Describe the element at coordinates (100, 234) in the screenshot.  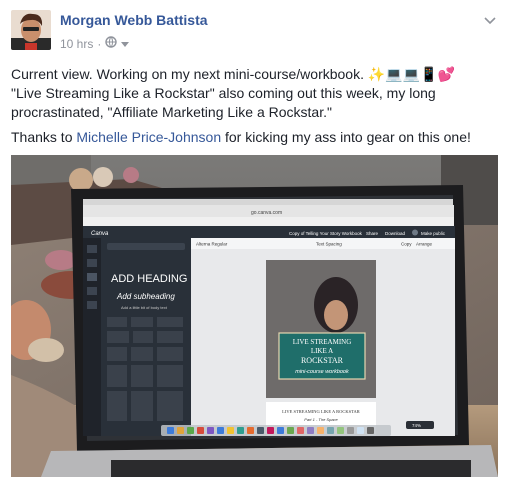
I see `svg-text: Canva` at that location.